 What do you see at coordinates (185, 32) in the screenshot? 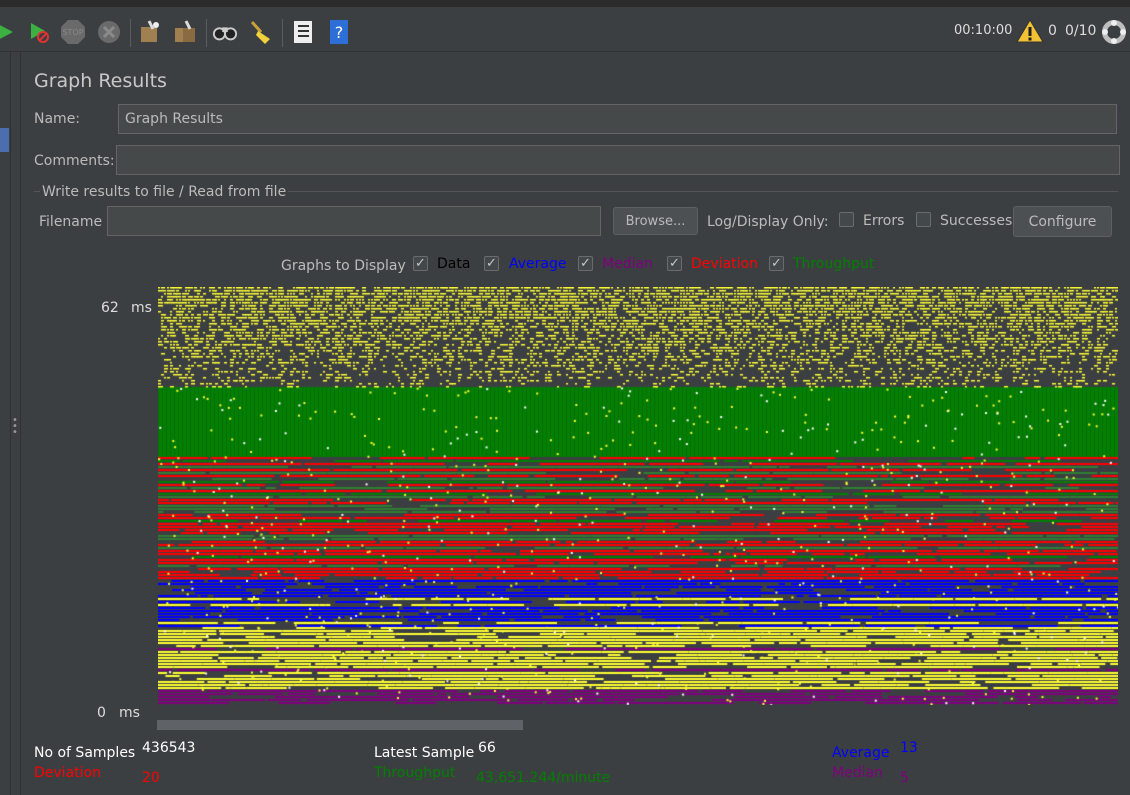
I see `clear-all-icon` at bounding box center [185, 32].